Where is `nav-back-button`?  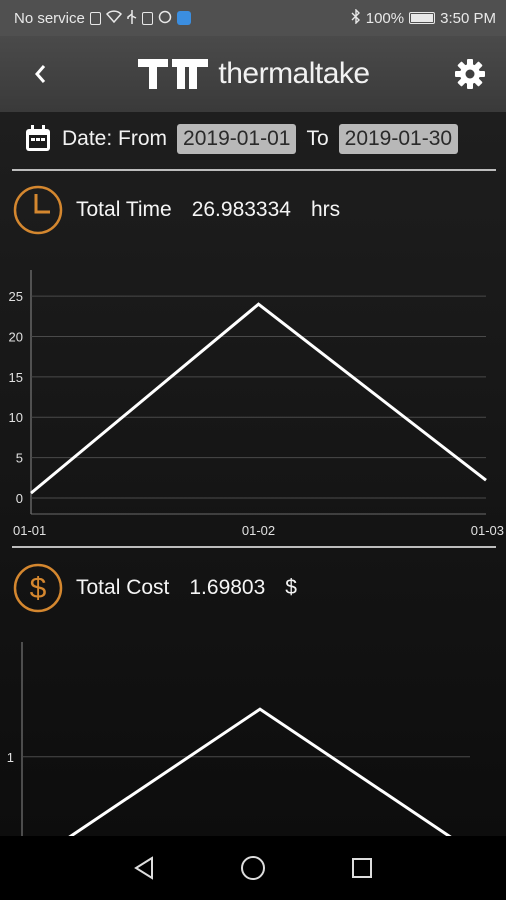 nav-back-button is located at coordinates (144, 868).